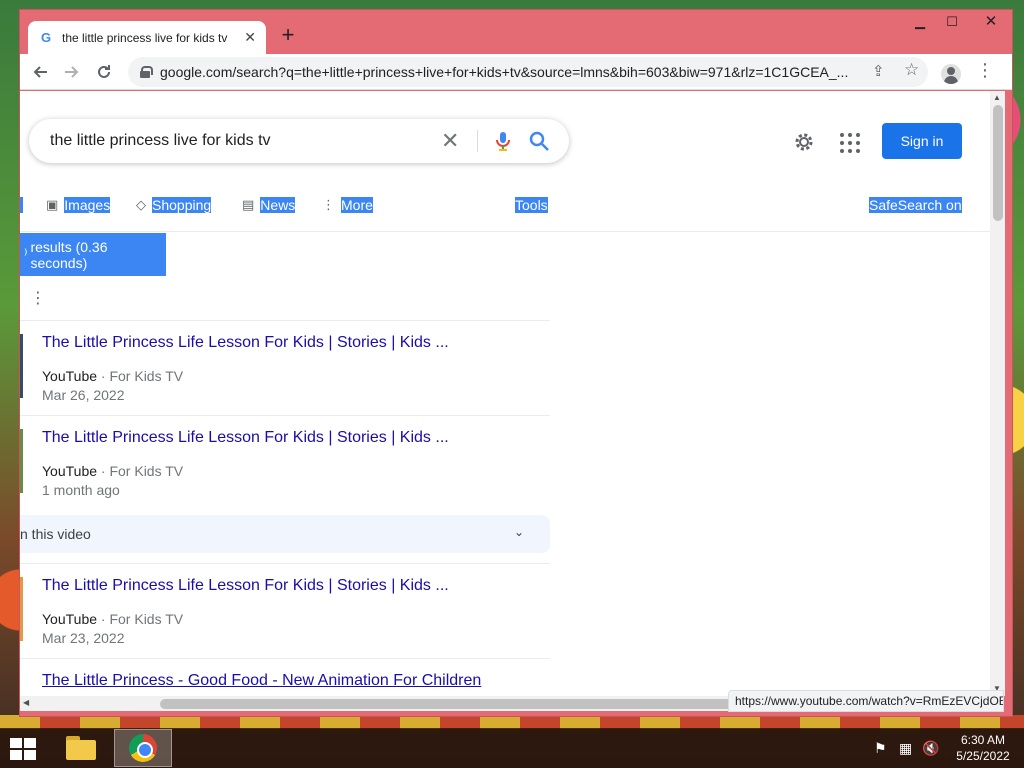 Image resolution: width=1024 pixels, height=768 pixels. I want to click on tab-close-icon: ✕, so click(250, 37).